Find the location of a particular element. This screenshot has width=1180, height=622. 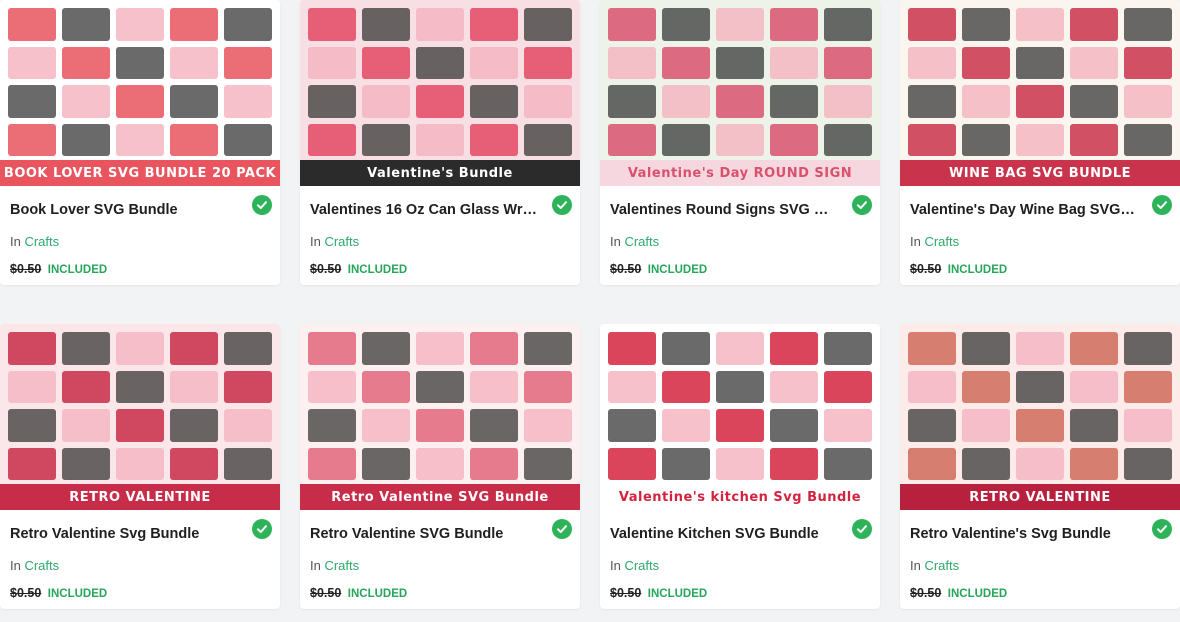

product-title: Book Lover SVG Bundle is located at coordinates (124, 210).